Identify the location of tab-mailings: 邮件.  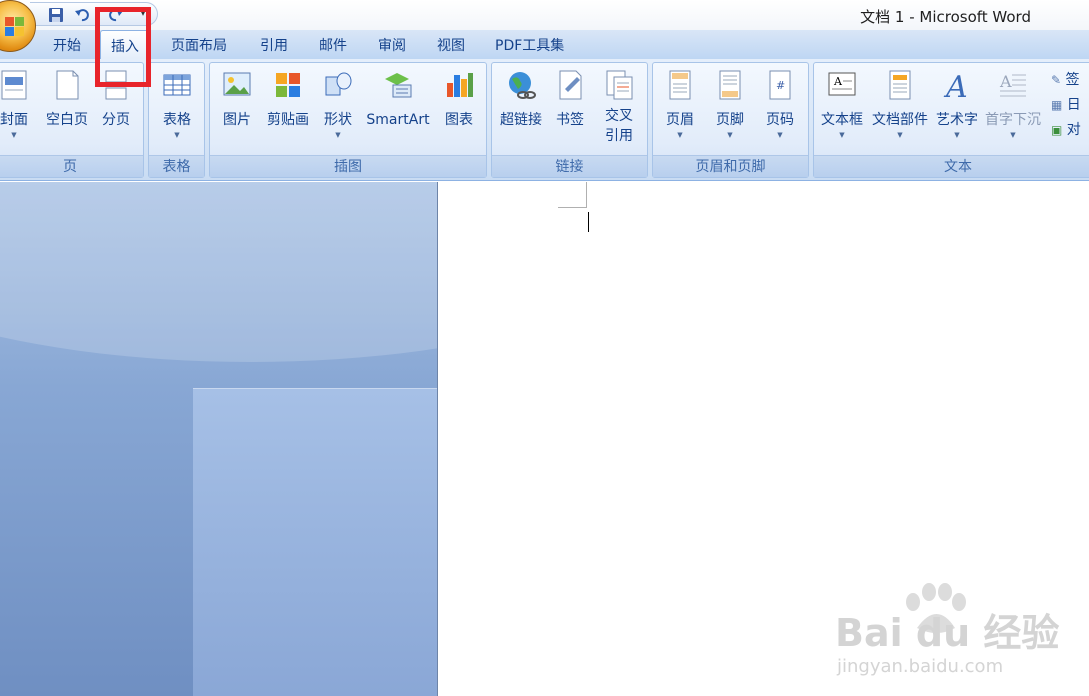
(333, 45).